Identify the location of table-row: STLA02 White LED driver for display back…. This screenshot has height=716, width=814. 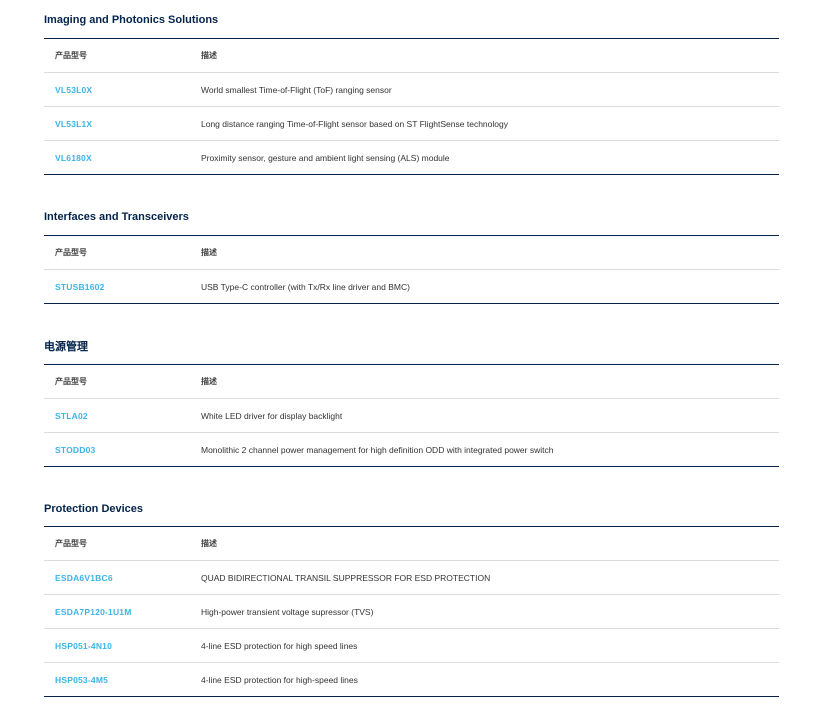
(411, 415).